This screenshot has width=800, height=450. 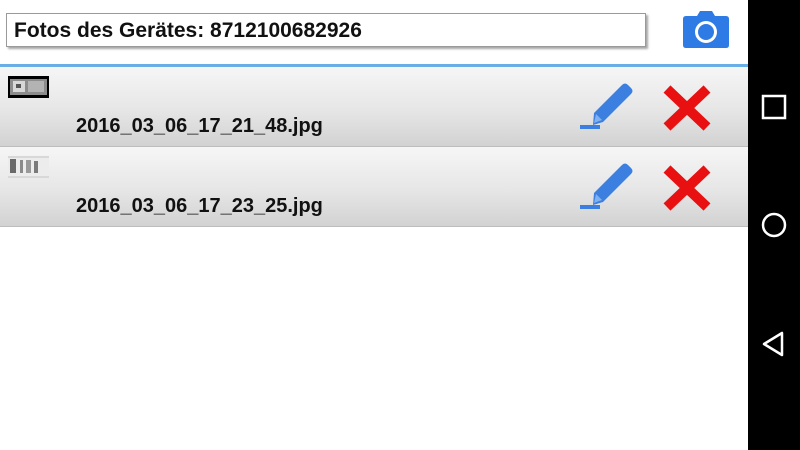 I want to click on page-title: Fotos des Gerätes: 8712100682926, so click(x=188, y=30).